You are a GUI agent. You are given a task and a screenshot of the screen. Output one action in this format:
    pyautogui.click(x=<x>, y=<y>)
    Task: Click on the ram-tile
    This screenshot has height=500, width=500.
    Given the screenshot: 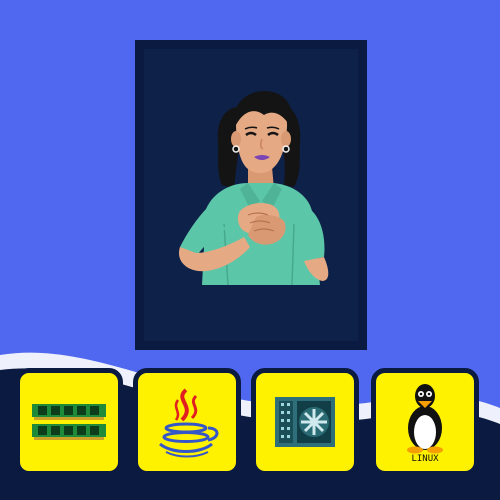 What is the action you would take?
    pyautogui.click(x=69, y=422)
    